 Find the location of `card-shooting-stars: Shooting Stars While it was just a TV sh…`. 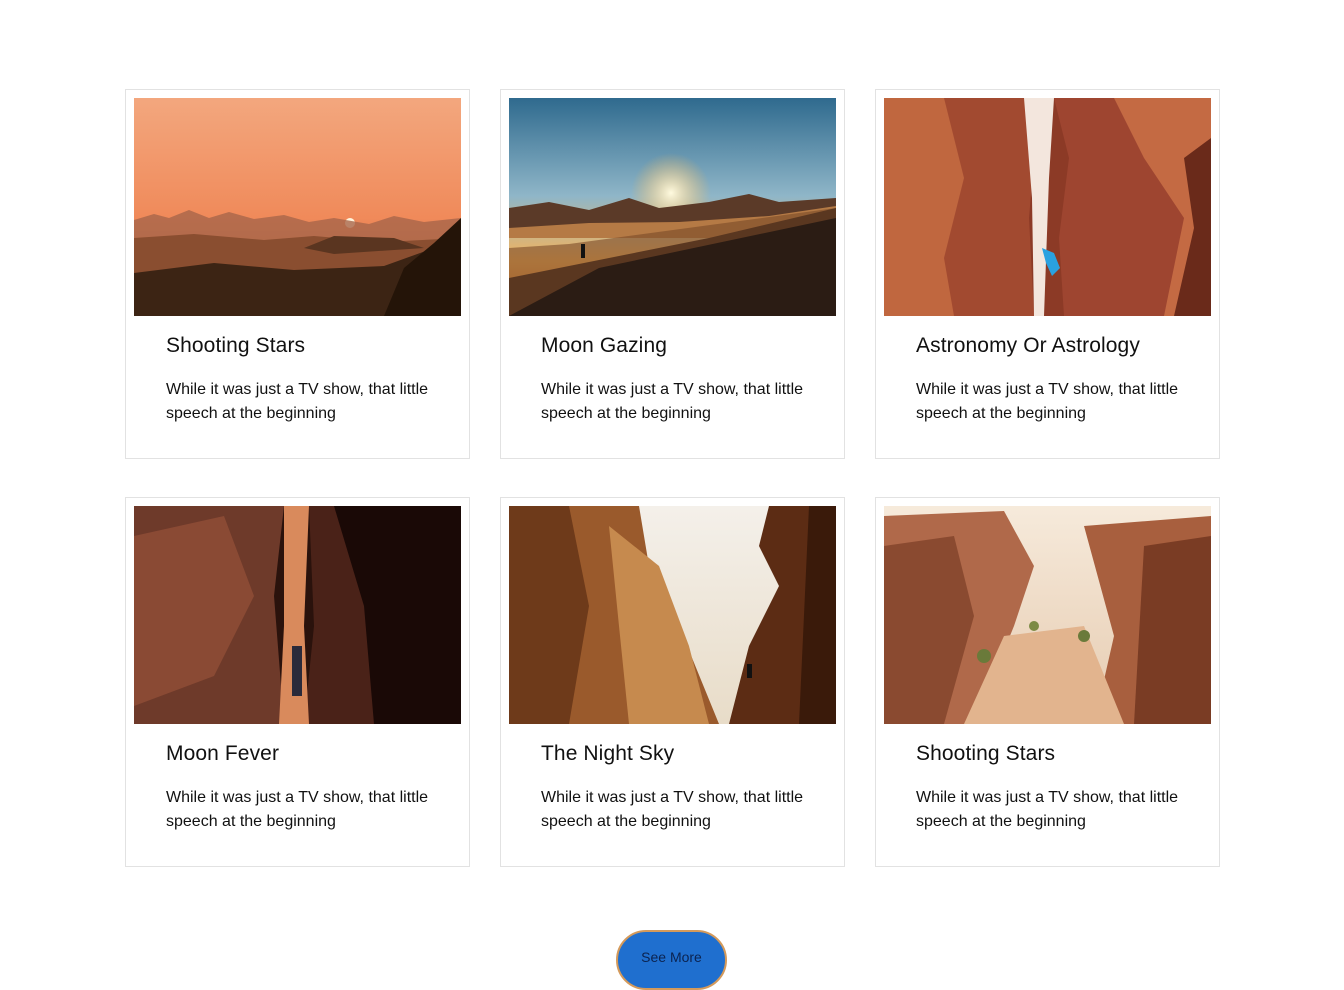

card-shooting-stars: Shooting Stars While it was just a TV sh… is located at coordinates (297, 274).